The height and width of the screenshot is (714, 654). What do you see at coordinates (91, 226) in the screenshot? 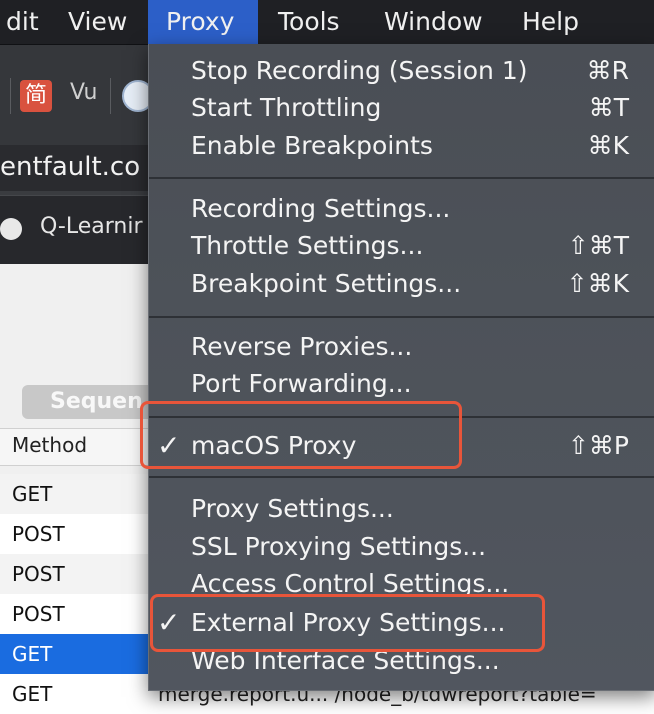
I see `tab-title: Q-Learnir` at bounding box center [91, 226].